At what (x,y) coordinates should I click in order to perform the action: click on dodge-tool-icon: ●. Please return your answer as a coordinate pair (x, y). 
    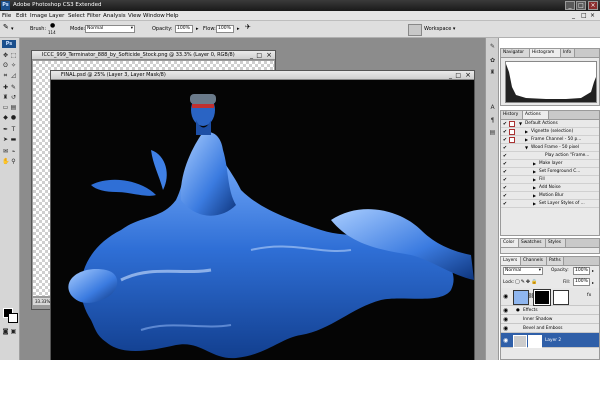
    Looking at the image, I should click on (13, 117).